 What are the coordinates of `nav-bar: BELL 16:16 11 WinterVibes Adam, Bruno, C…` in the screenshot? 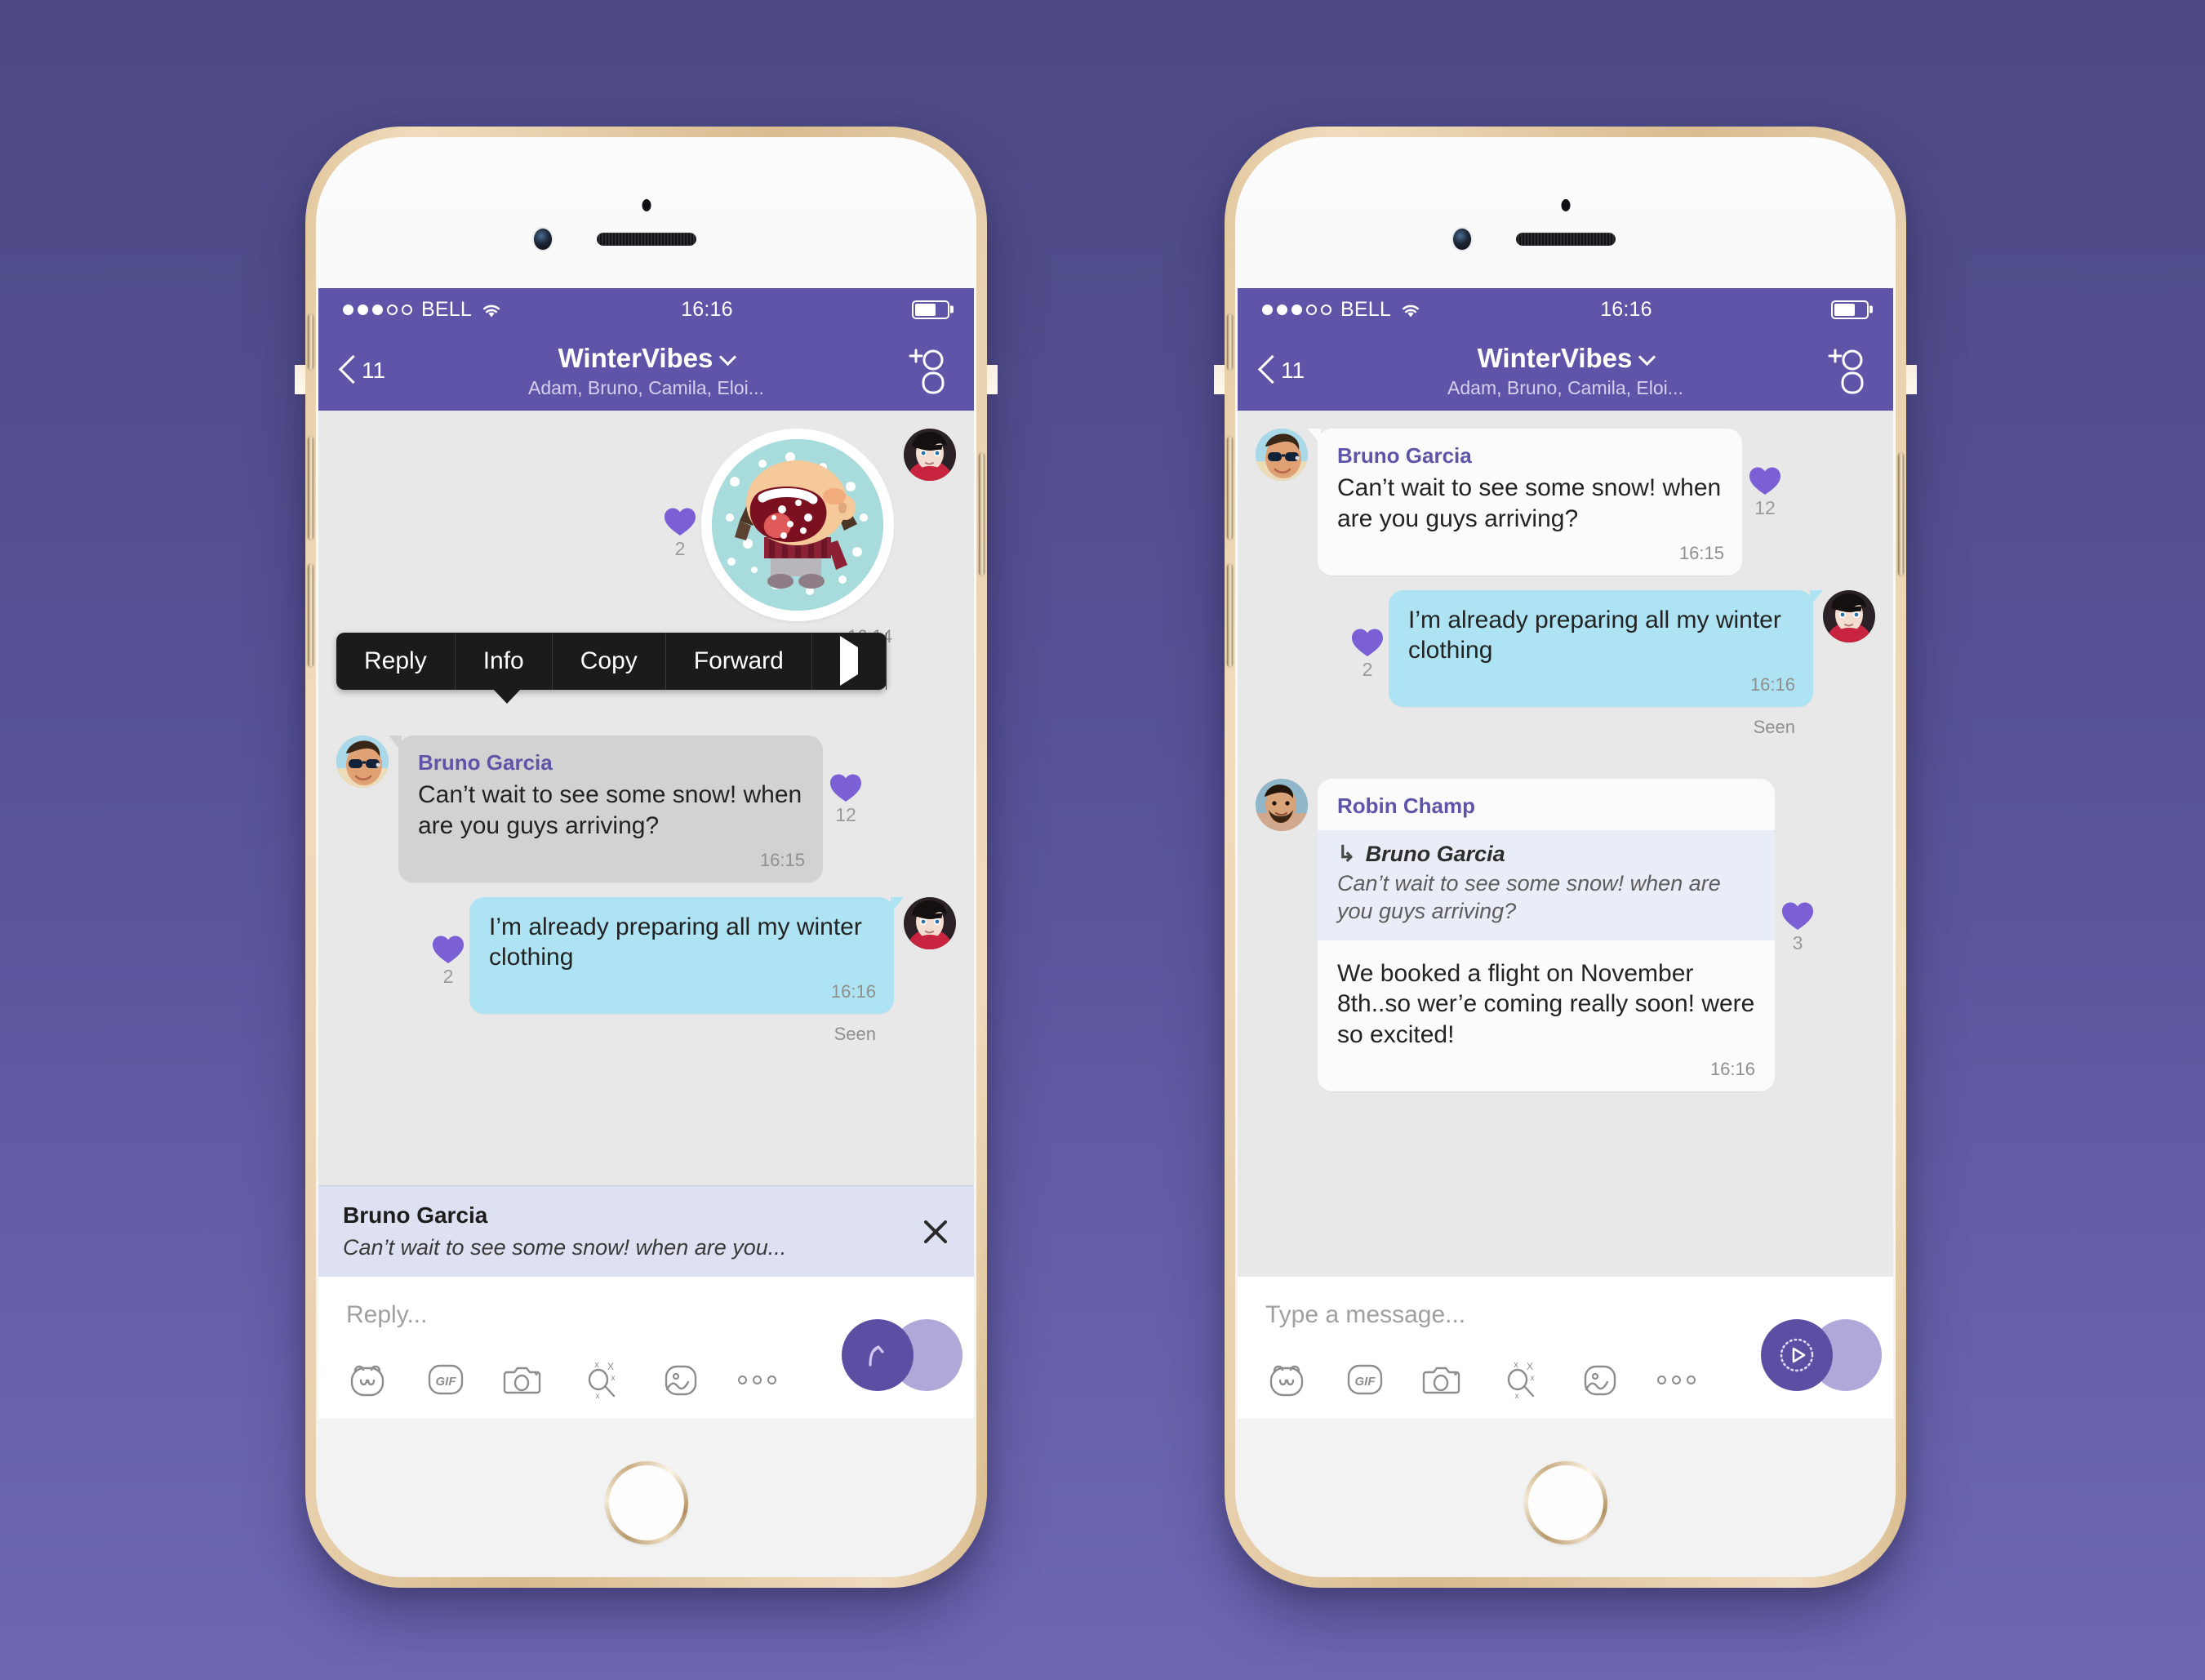 It's located at (1566, 350).